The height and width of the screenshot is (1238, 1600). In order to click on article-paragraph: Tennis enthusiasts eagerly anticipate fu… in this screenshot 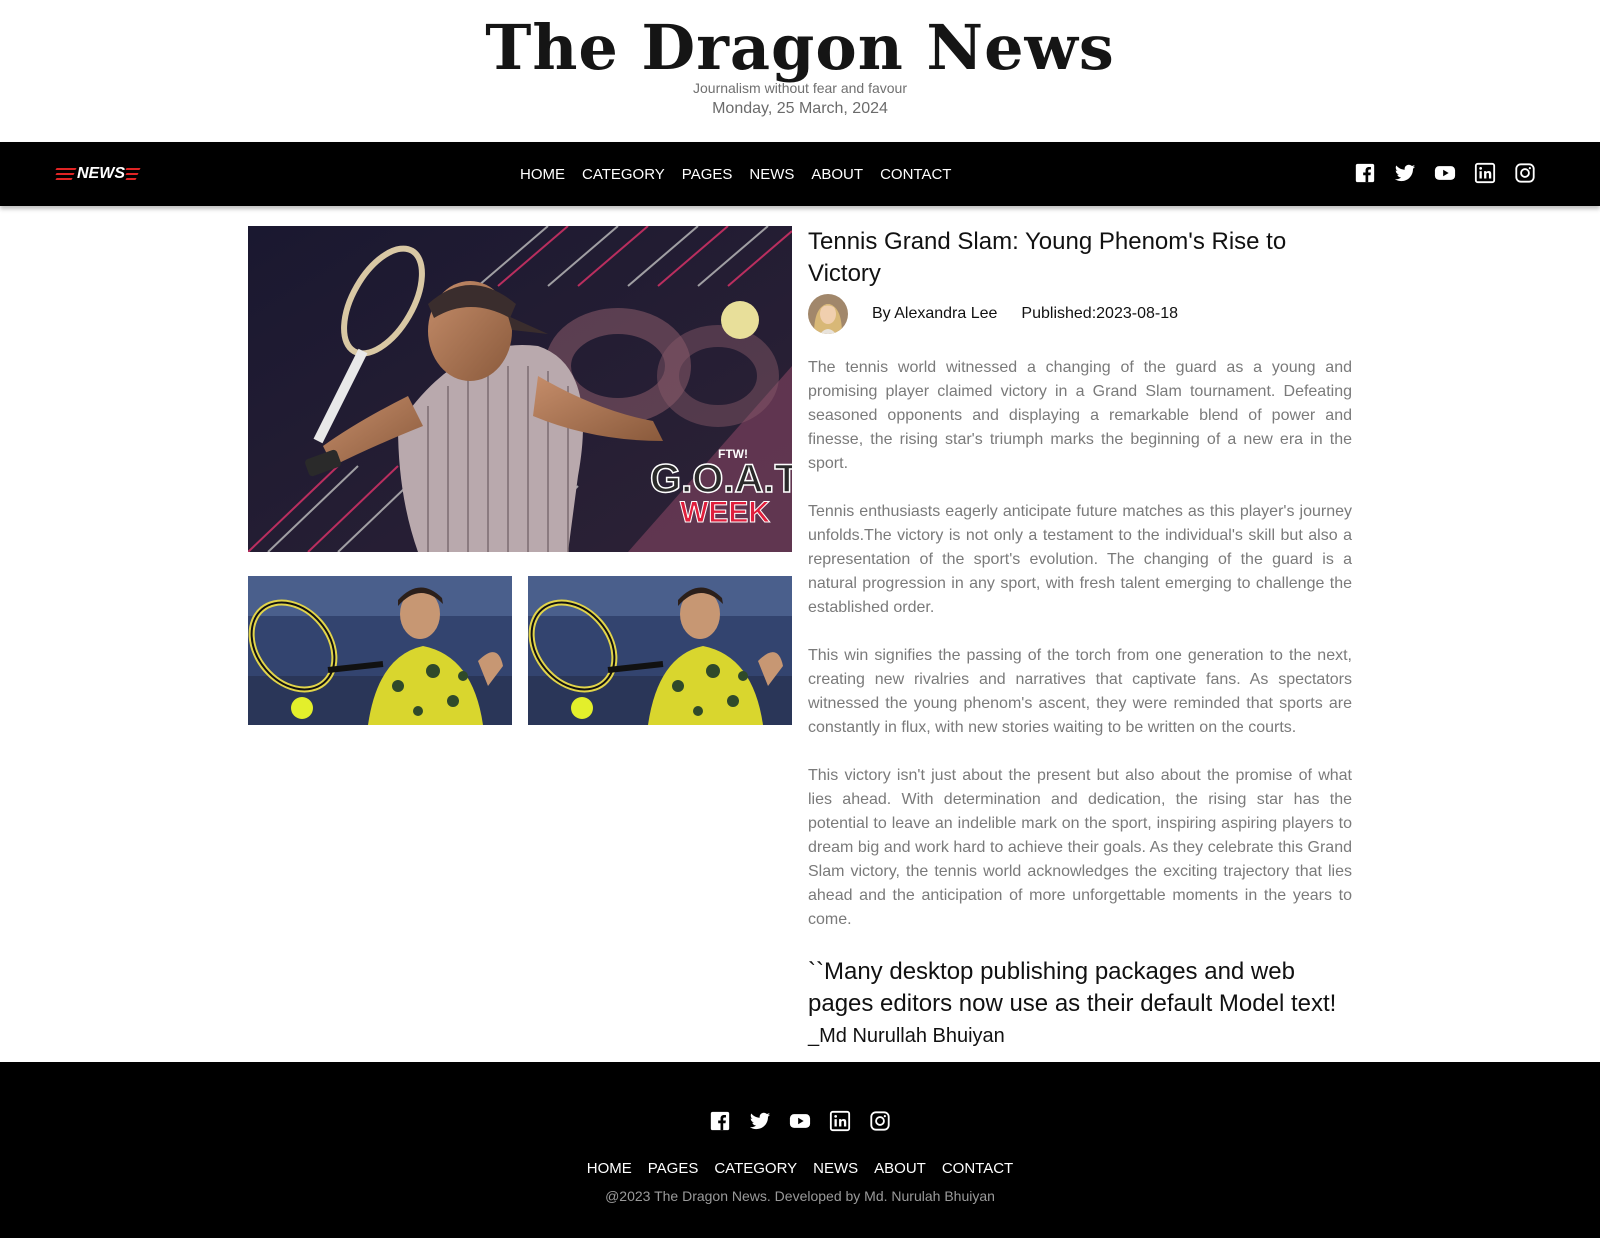, I will do `click(1080, 559)`.